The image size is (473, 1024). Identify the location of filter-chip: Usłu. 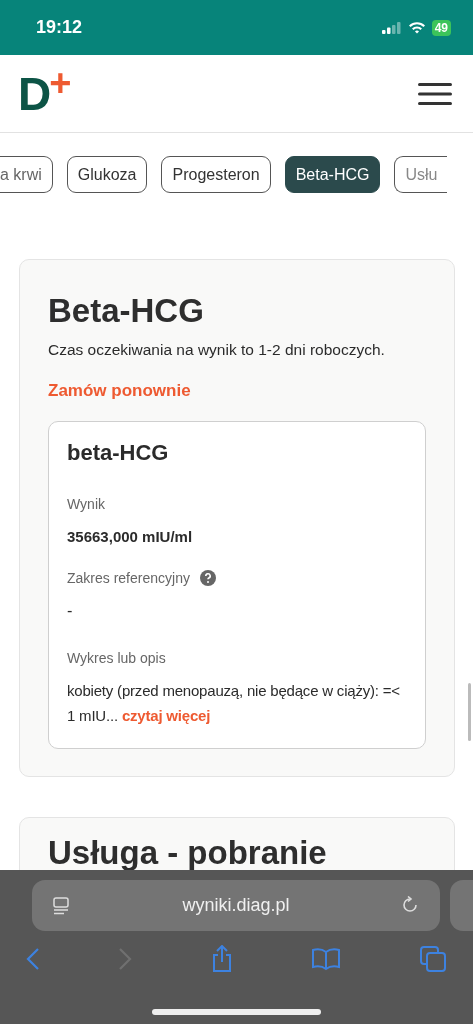
(421, 174).